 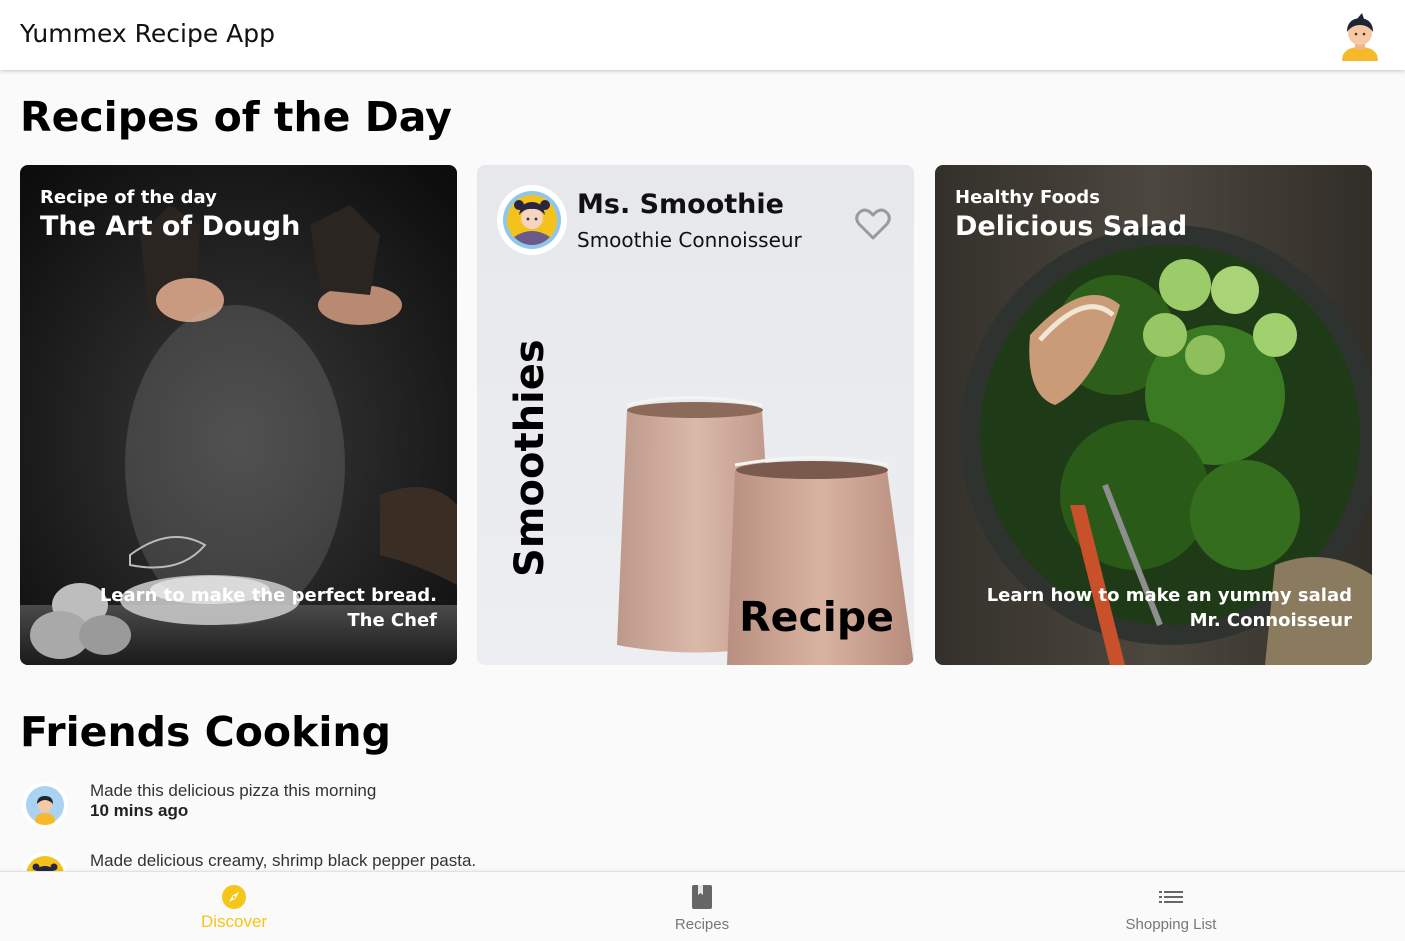 What do you see at coordinates (680, 204) in the screenshot?
I see `chef-name: Ms. Smoothie` at bounding box center [680, 204].